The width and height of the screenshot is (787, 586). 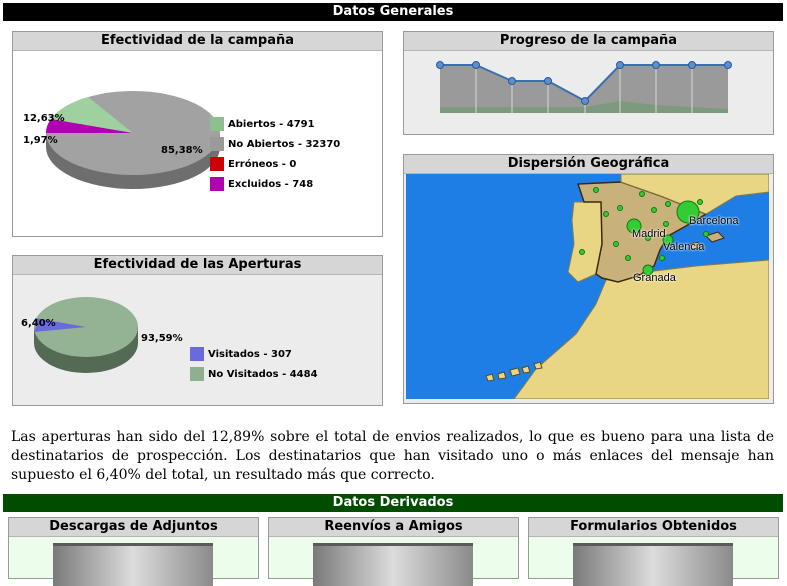 What do you see at coordinates (162, 338) in the screenshot?
I see `slice-label-not-visited: 93,59%` at bounding box center [162, 338].